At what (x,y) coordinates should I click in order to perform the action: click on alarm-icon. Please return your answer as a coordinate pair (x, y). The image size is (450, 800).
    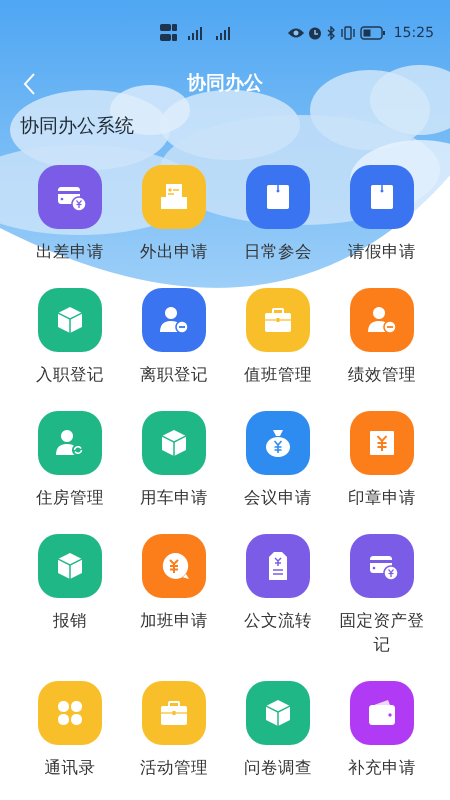
    Looking at the image, I should click on (315, 33).